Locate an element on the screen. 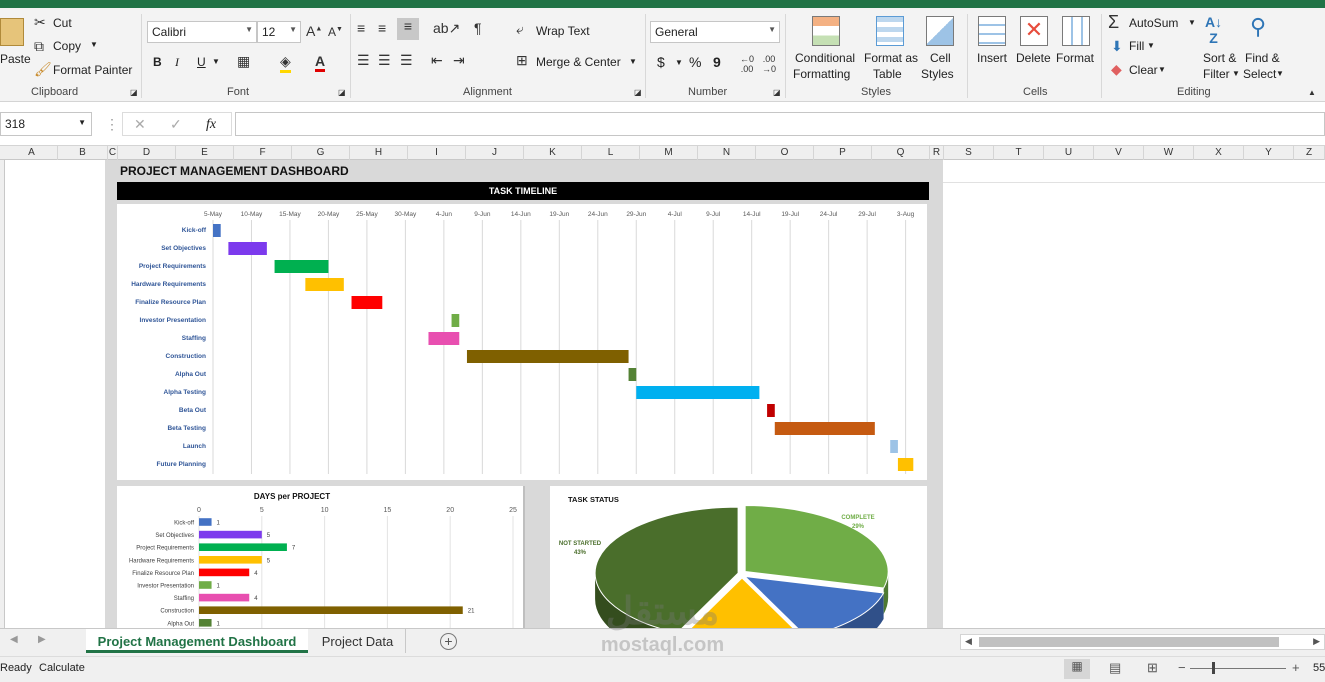  column-header-x: X is located at coordinates (1219, 153).